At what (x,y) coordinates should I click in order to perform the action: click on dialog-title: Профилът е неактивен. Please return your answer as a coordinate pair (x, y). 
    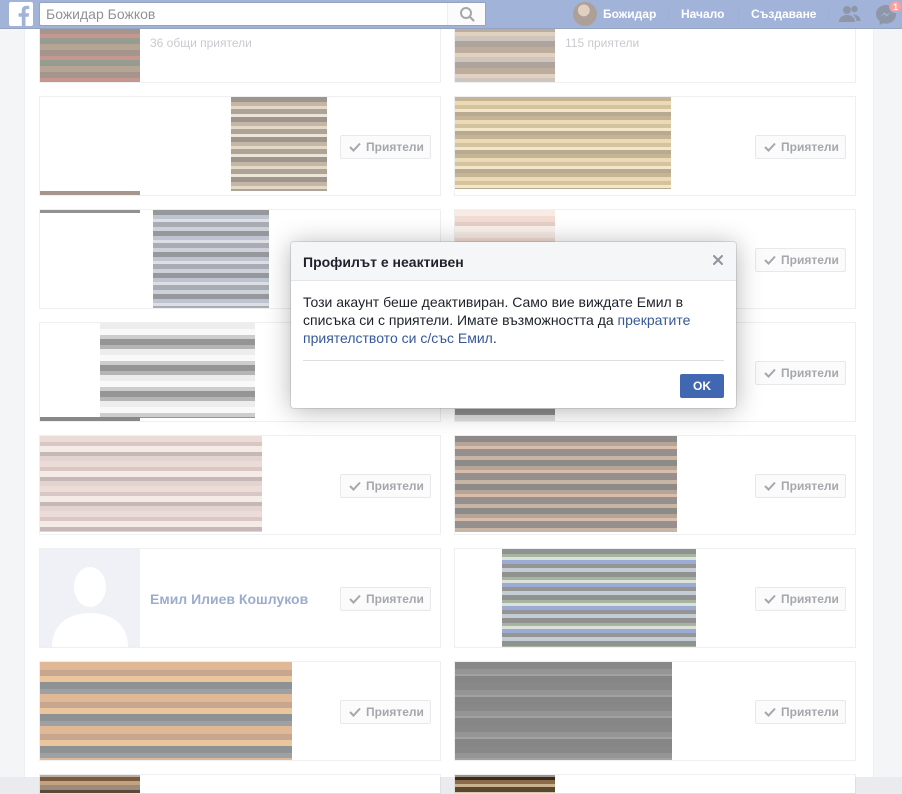
    Looking at the image, I should click on (383, 262).